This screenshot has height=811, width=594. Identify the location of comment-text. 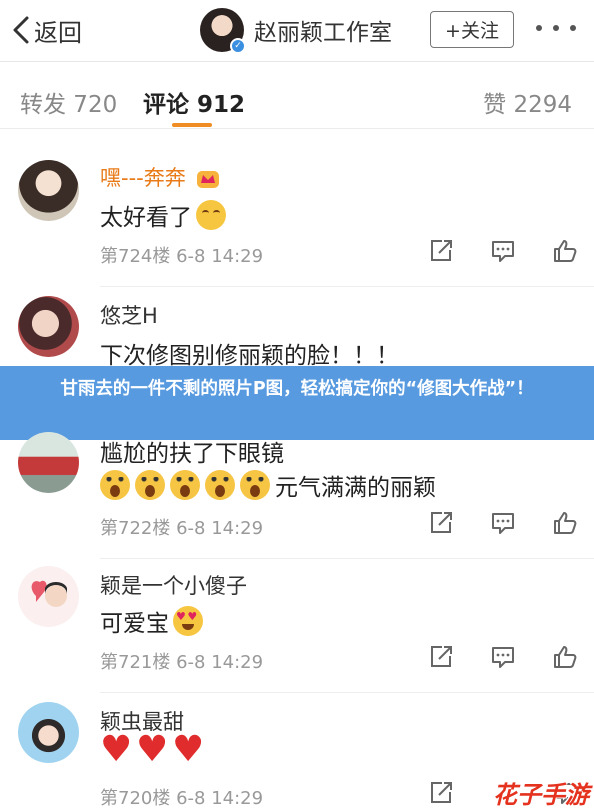
(154, 750).